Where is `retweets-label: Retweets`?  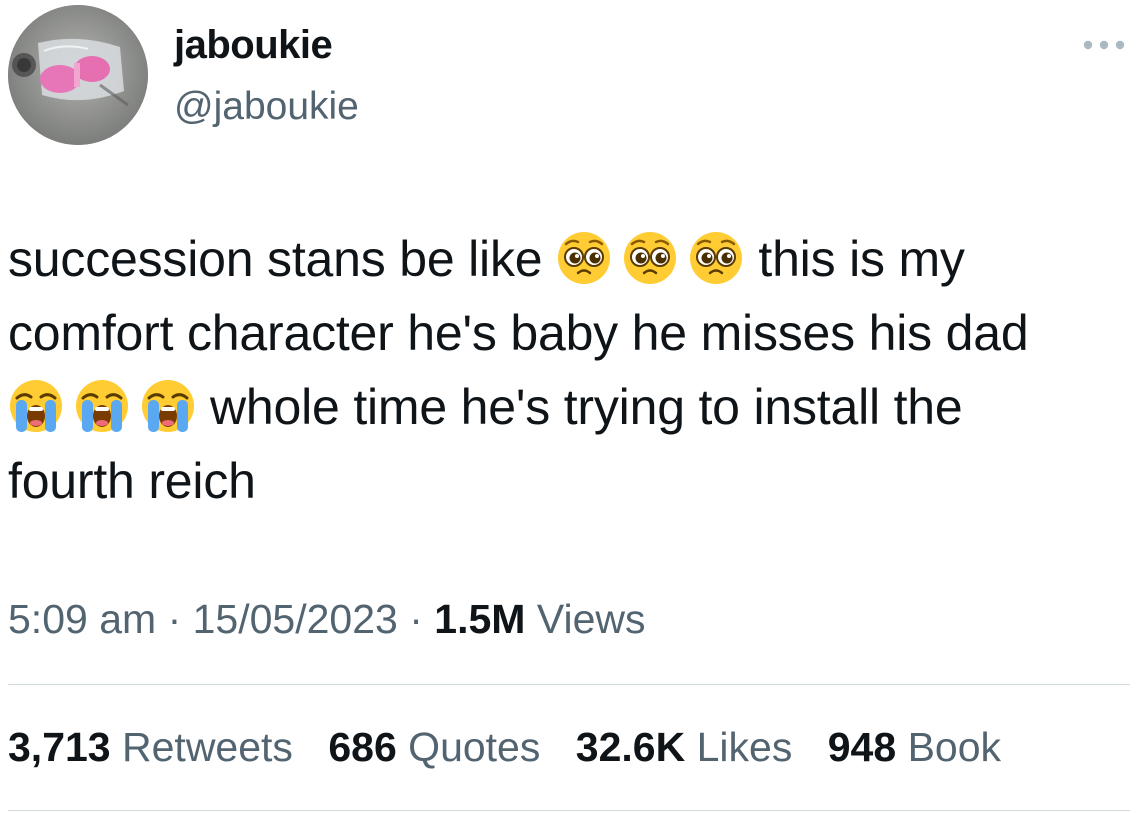 retweets-label: Retweets is located at coordinates (207, 747).